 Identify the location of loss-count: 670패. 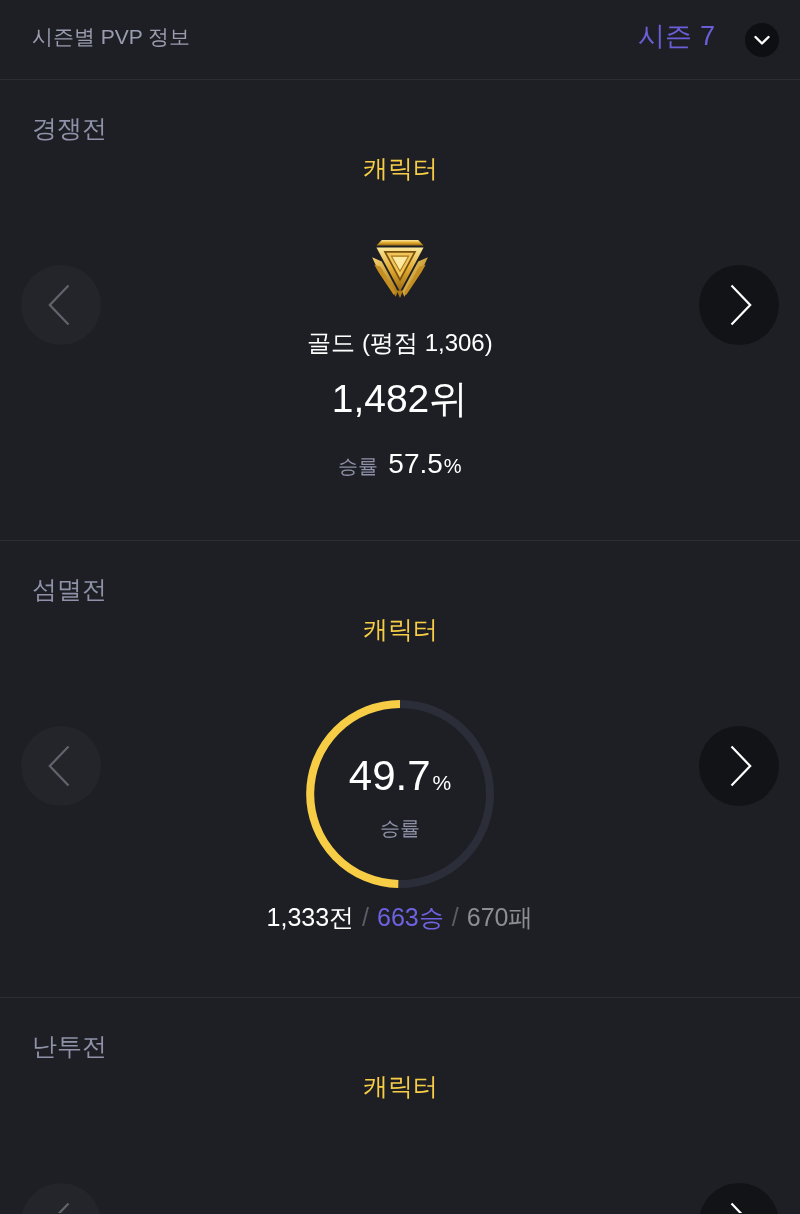
(500, 917).